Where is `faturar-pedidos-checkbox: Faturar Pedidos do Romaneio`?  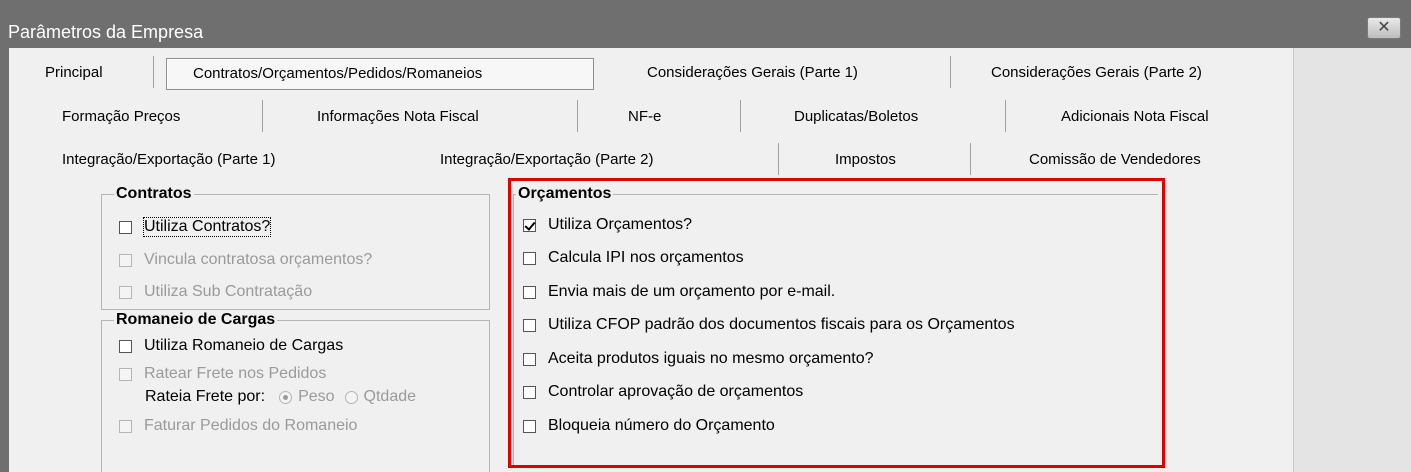 faturar-pedidos-checkbox: Faturar Pedidos do Romaneio is located at coordinates (238, 426).